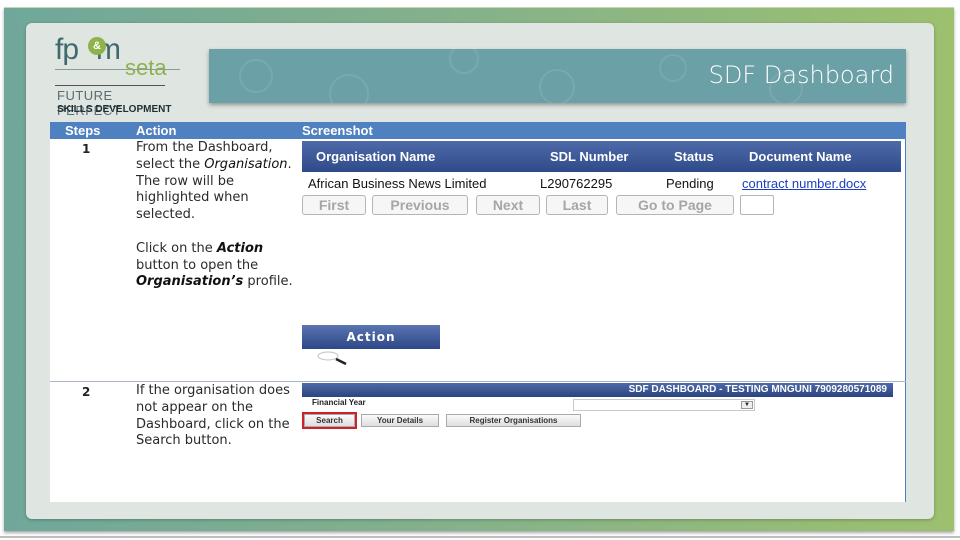  Describe the element at coordinates (97, 46) in the screenshot. I see `logo-ampersand: &` at that location.